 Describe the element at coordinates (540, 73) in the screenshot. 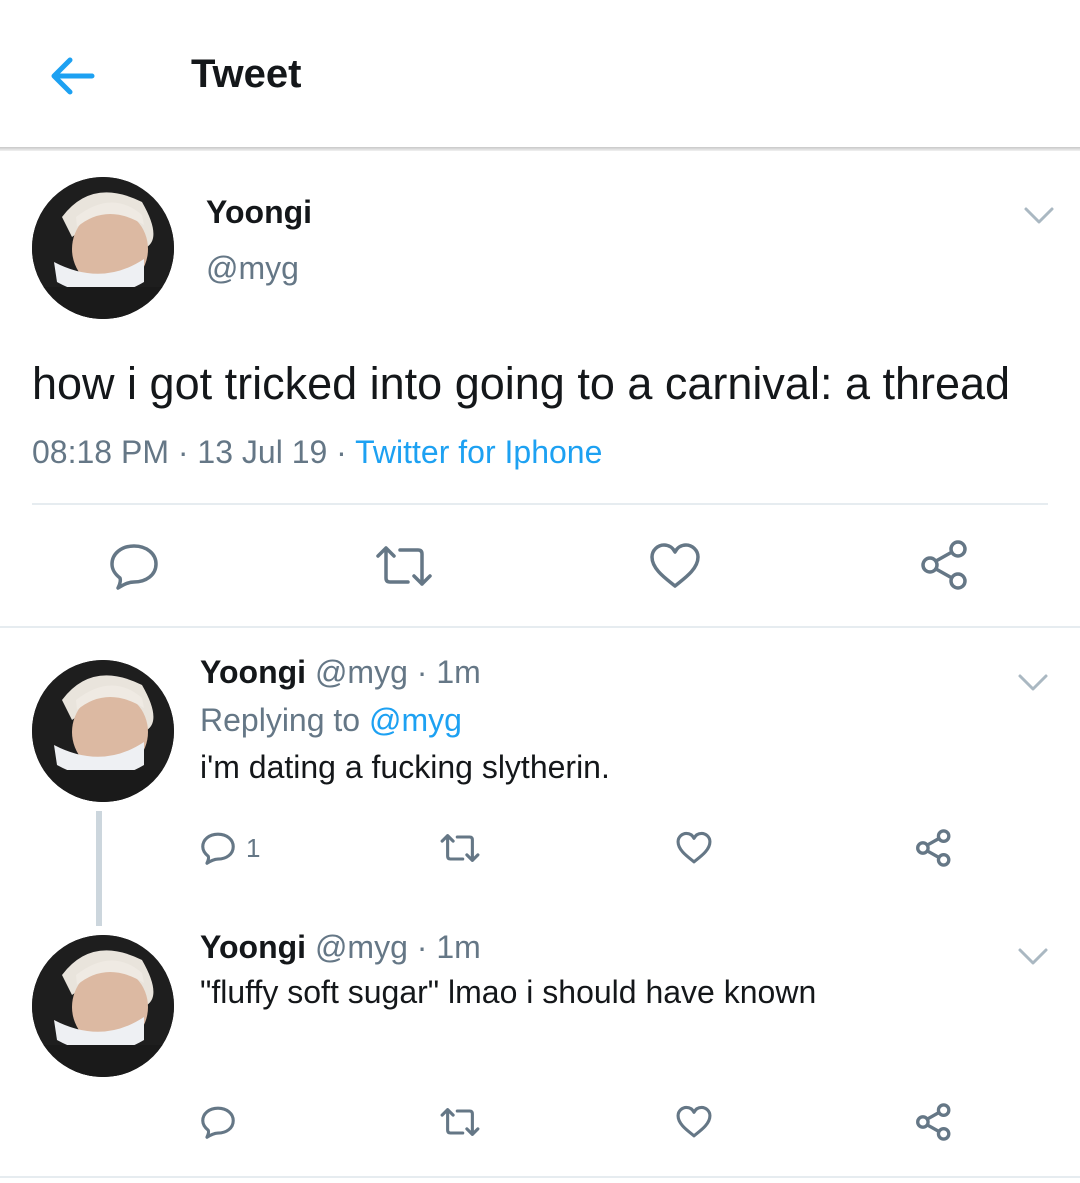

I see `top-bar: Tweet` at that location.